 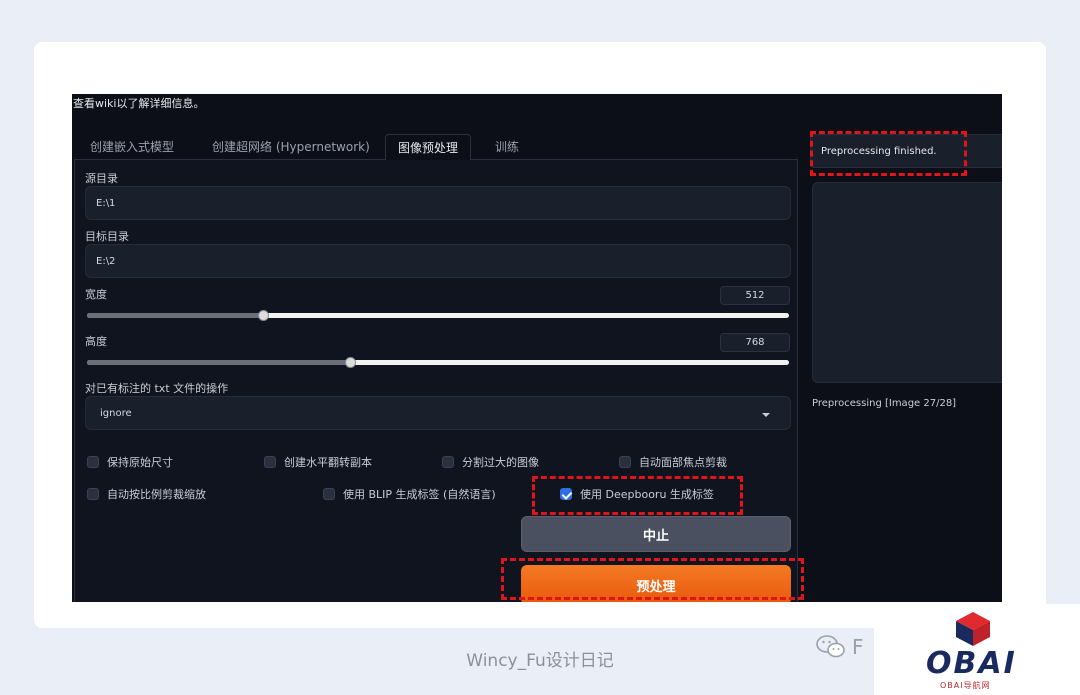 I want to click on wiki-hint: 查看wiki以了解详细信息。, so click(x=139, y=103).